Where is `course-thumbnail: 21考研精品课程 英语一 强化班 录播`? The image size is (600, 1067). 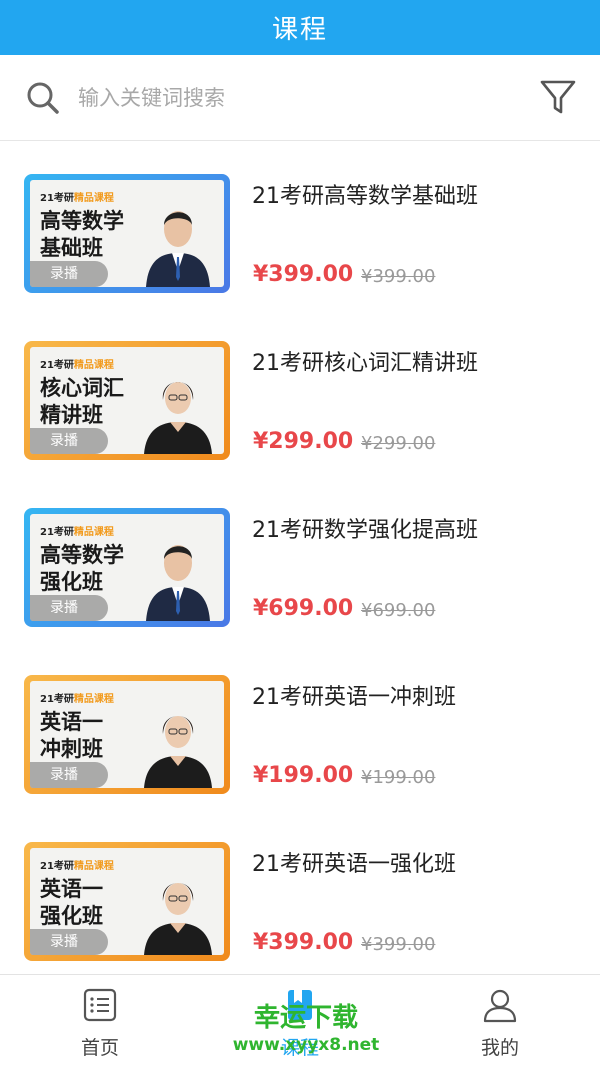
course-thumbnail: 21考研精品课程 英语一 强化班 录播 is located at coordinates (127, 901).